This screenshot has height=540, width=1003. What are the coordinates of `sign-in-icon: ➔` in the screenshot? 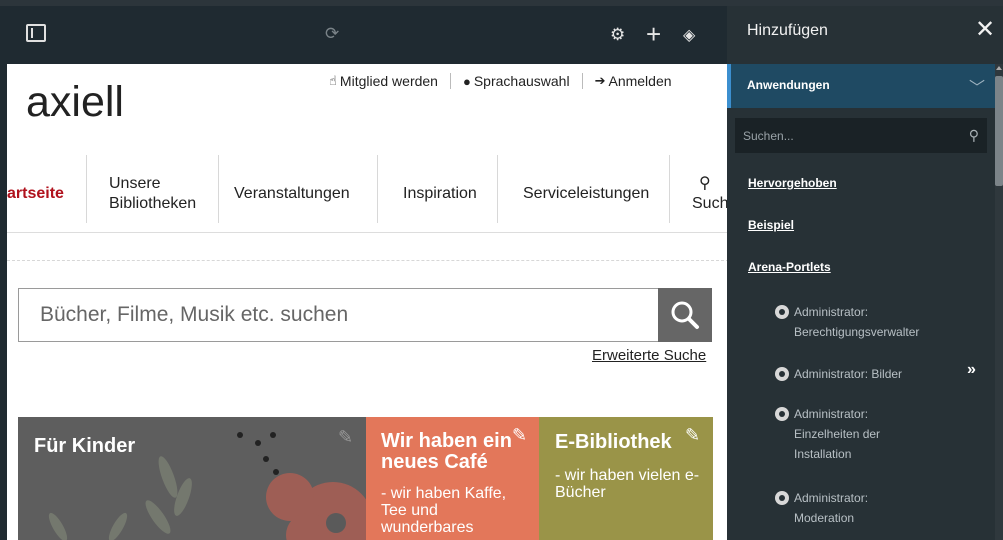 It's located at (600, 80).